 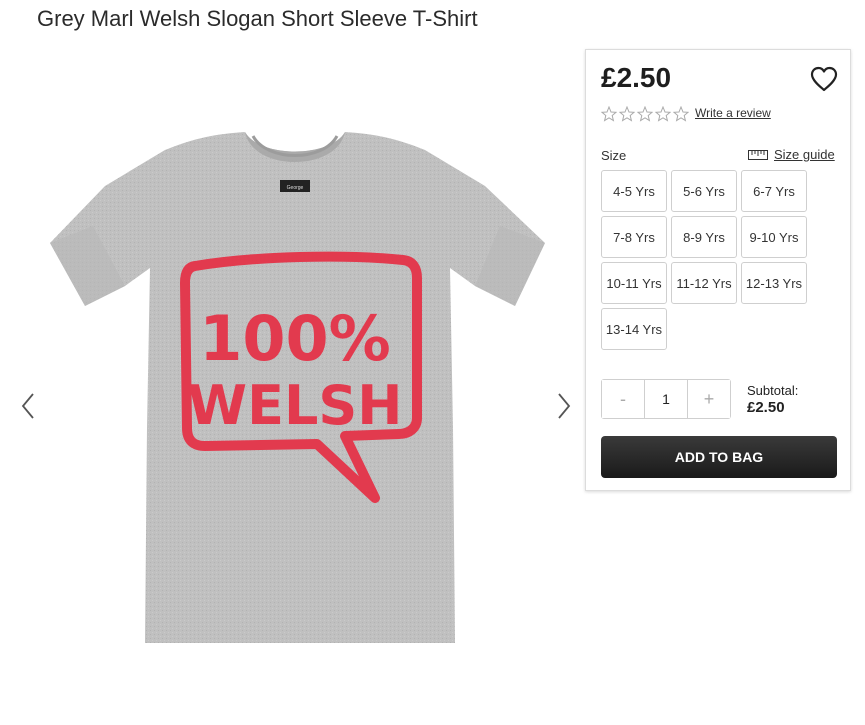 What do you see at coordinates (733, 113) in the screenshot?
I see `write-review-link: Write a review` at bounding box center [733, 113].